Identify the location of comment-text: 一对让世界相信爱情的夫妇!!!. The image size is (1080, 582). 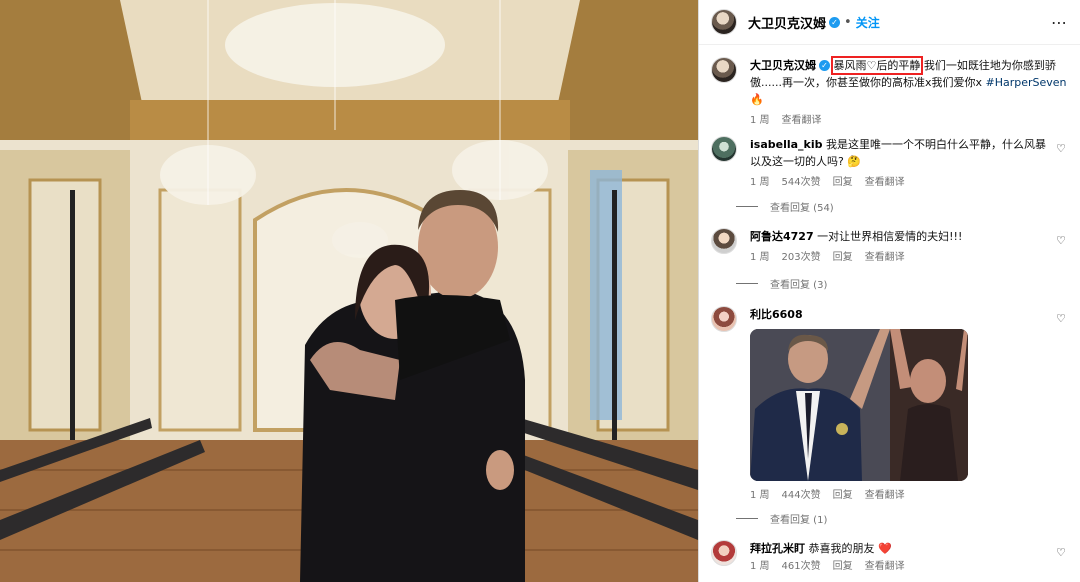
(890, 236).